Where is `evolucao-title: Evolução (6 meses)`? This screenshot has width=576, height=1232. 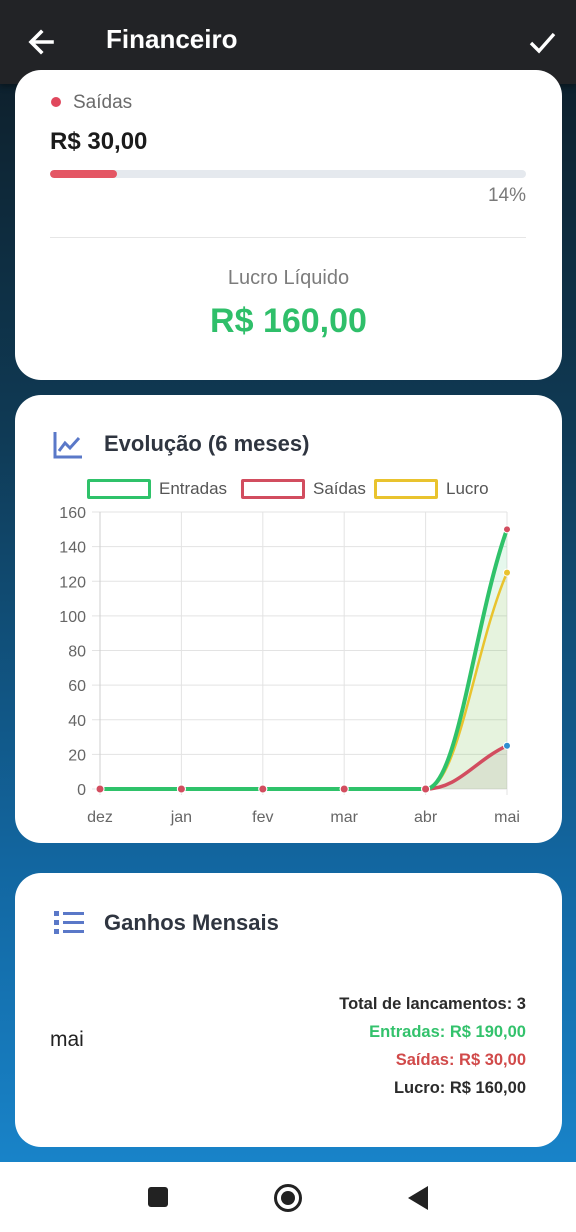 evolucao-title: Evolução (6 meses) is located at coordinates (207, 443).